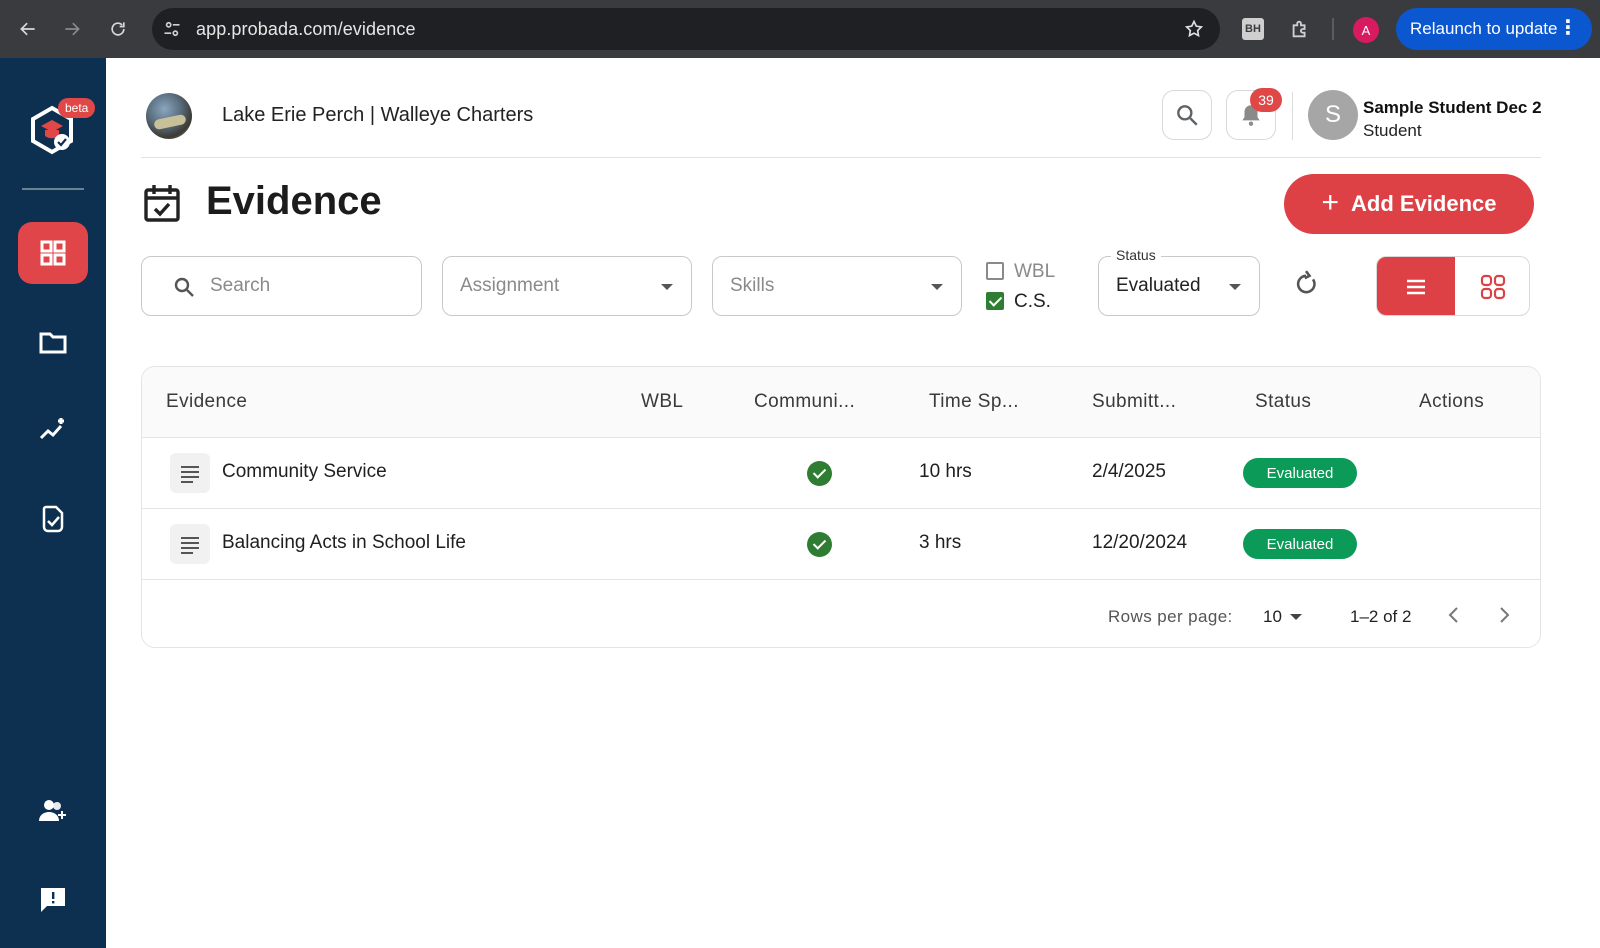 The width and height of the screenshot is (1600, 948). Describe the element at coordinates (1333, 115) in the screenshot. I see `user-avatar: S` at that location.